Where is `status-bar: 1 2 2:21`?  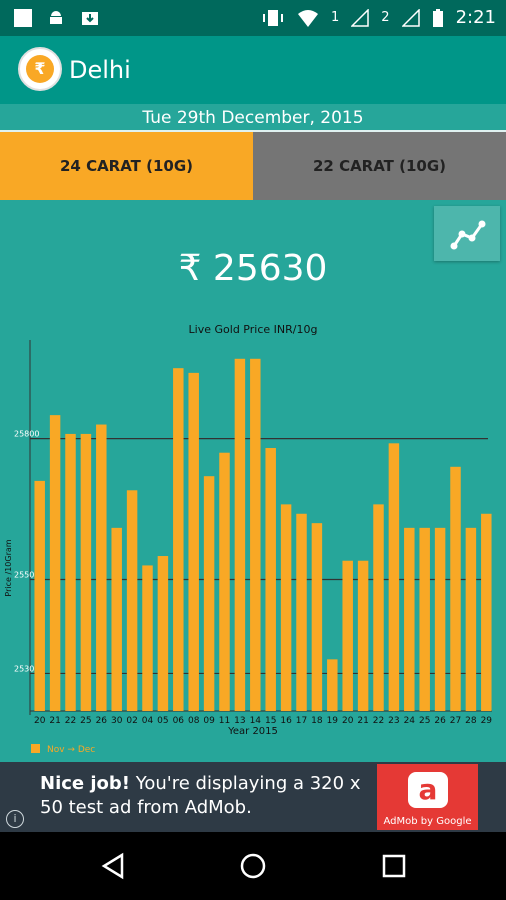 status-bar: 1 2 2:21 is located at coordinates (253, 18).